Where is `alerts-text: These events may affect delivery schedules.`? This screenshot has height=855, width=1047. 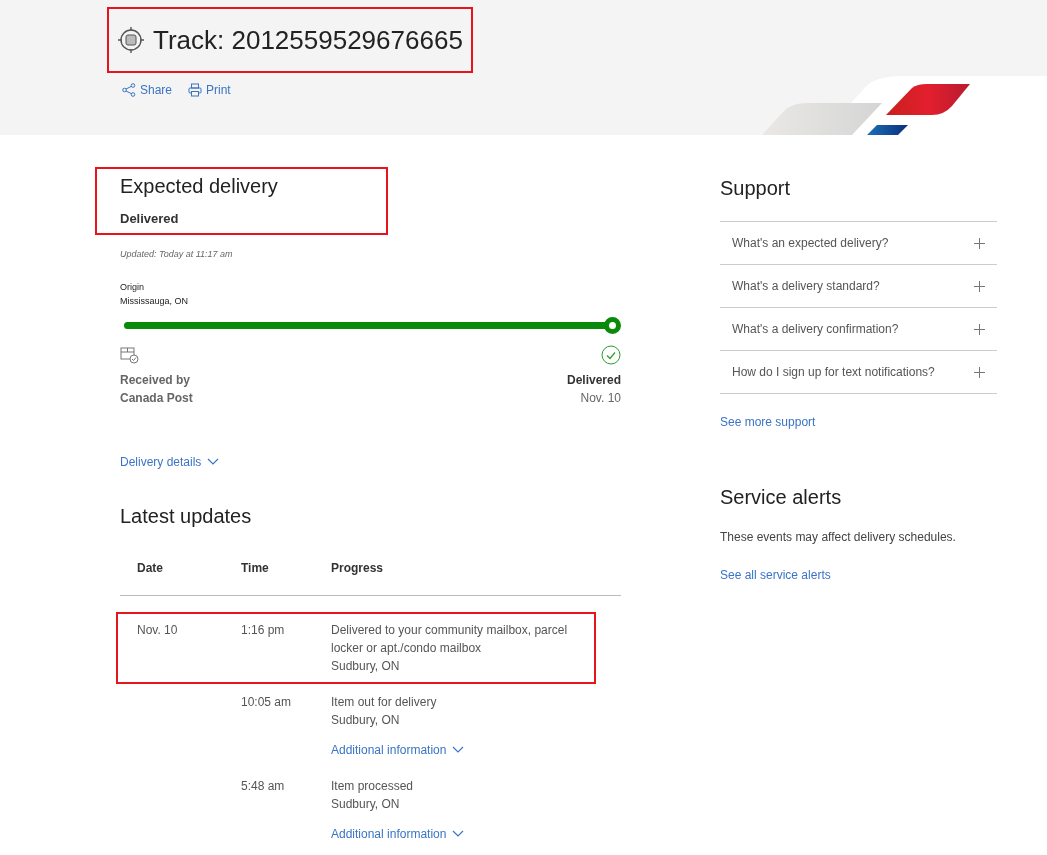 alerts-text: These events may affect delivery schedules. is located at coordinates (838, 537).